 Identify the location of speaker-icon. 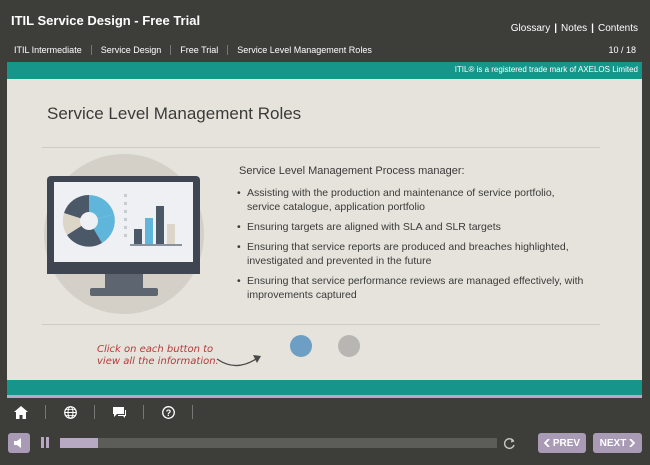
(17, 443).